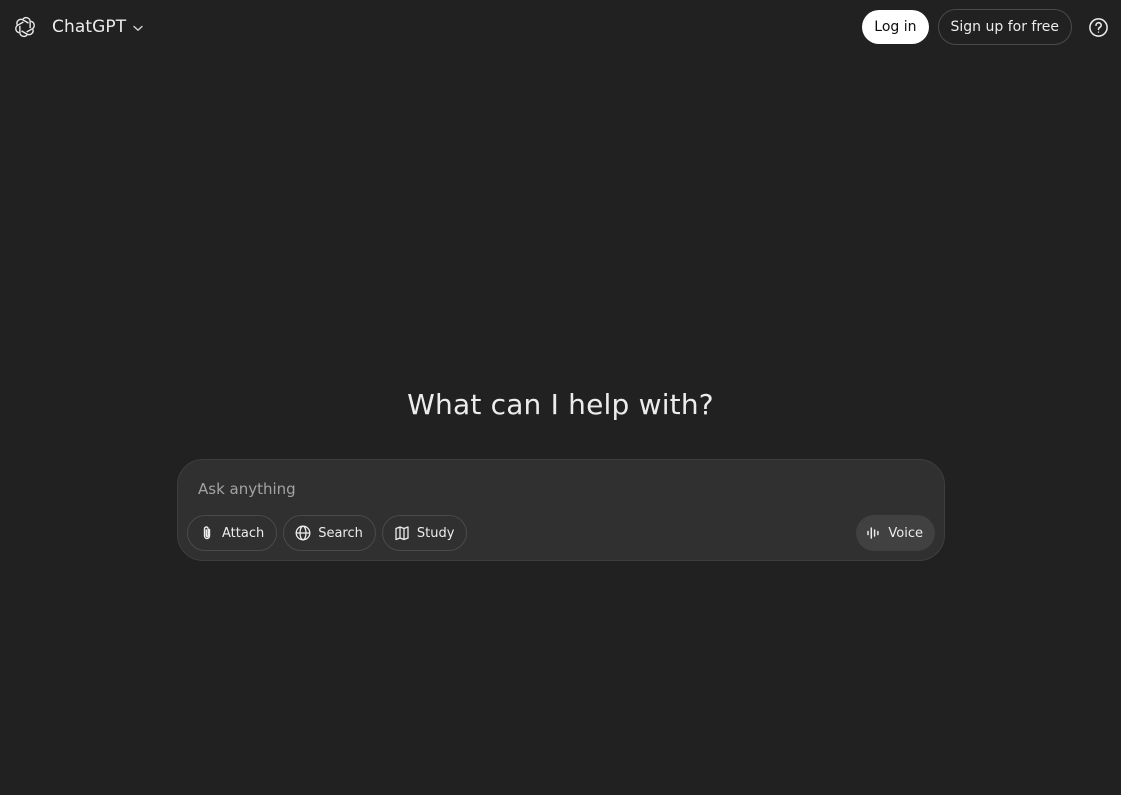  Describe the element at coordinates (560, 404) in the screenshot. I see `page-headline: What can I help with?` at that location.